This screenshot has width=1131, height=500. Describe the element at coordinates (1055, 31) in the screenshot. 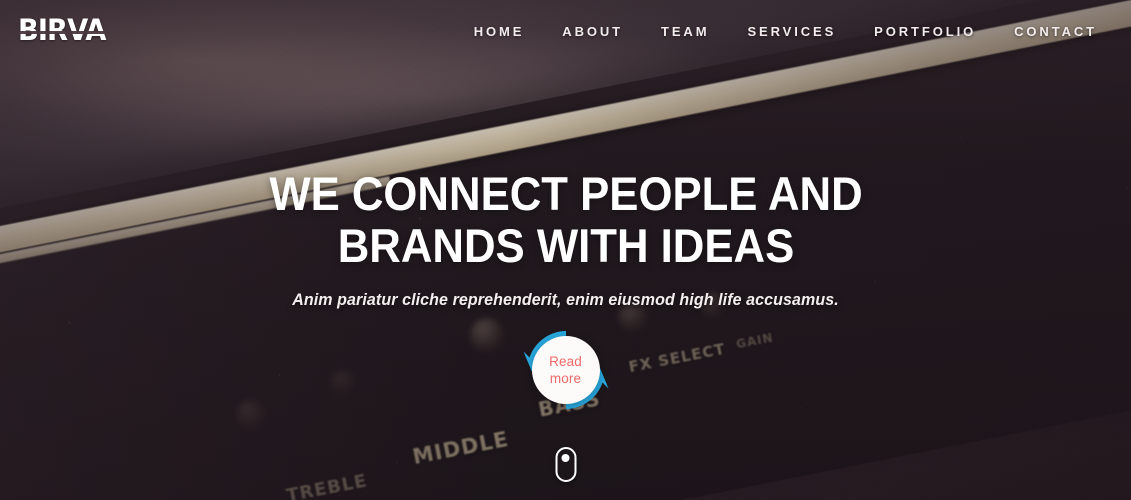

I see `nav-link-contact: CONTACT` at that location.